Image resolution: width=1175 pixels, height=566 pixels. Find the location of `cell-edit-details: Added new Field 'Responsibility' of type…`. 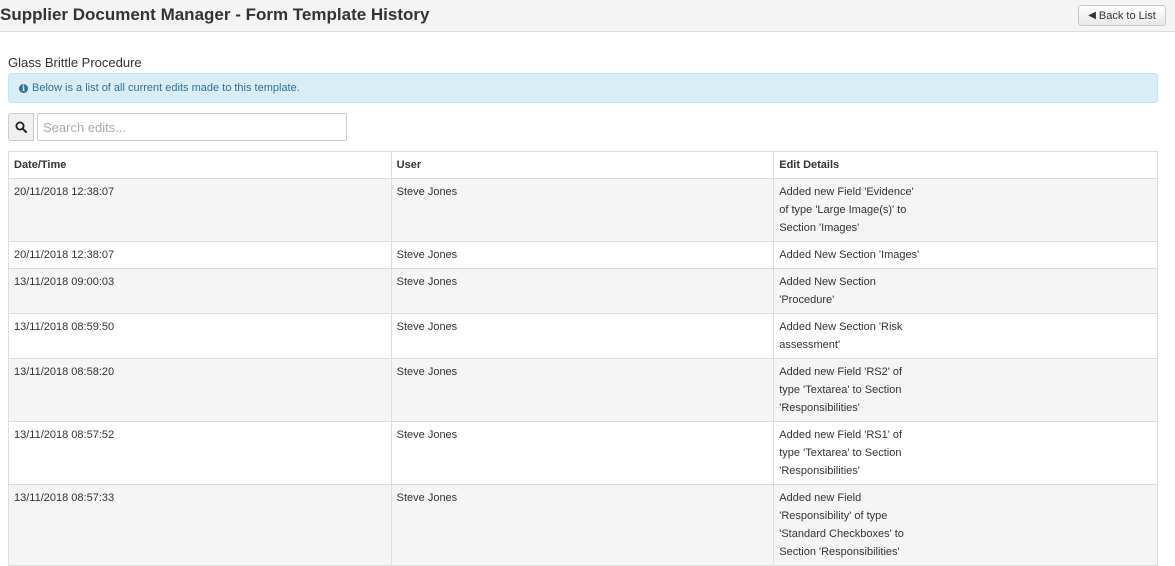

cell-edit-details: Added new Field 'Responsibility' of type… is located at coordinates (965, 525).